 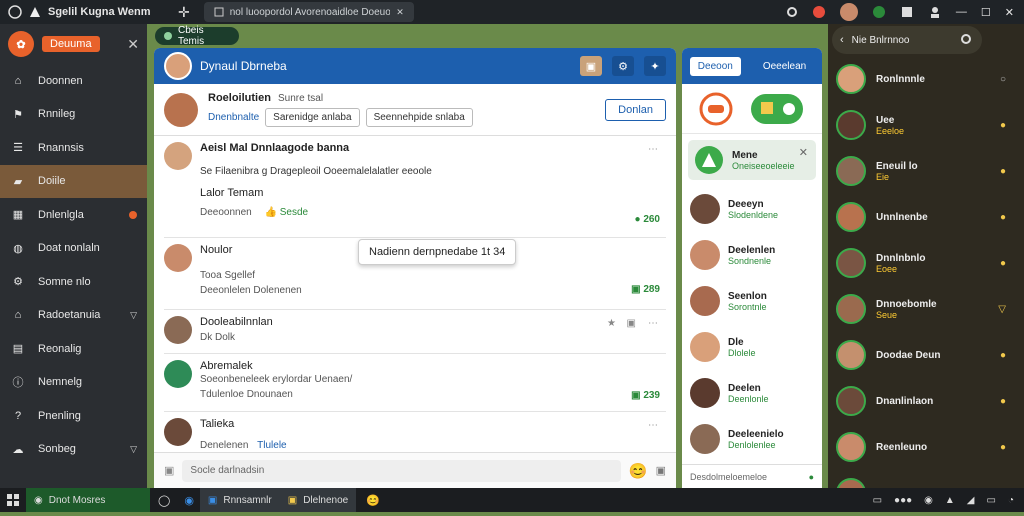 I want to click on right-panel-card: Mene Oneiseeoeleeie ✕, so click(x=752, y=160).